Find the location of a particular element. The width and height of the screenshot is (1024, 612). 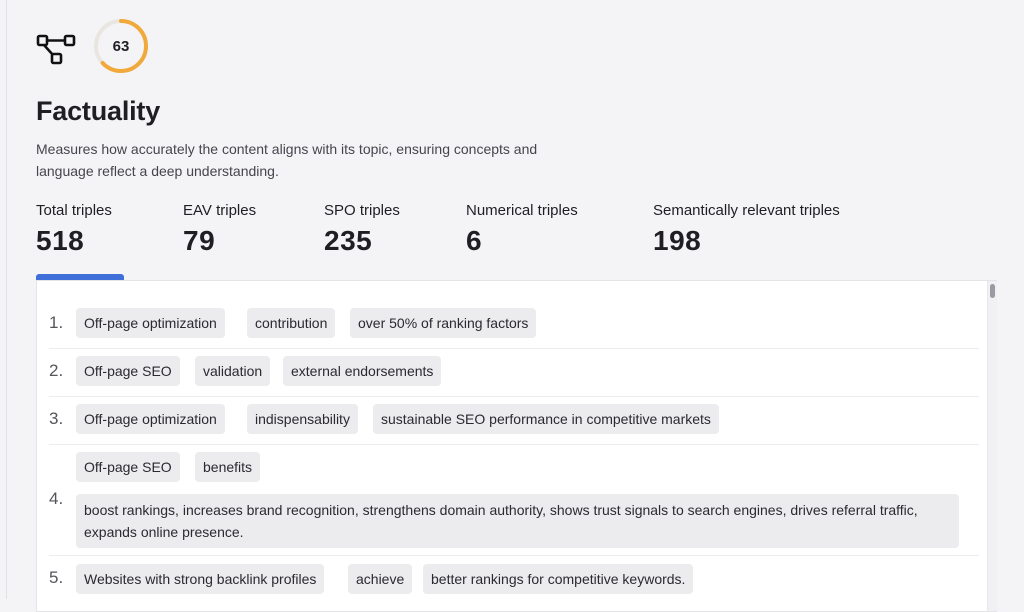

stat-label: Semantically relevant triples is located at coordinates (746, 210).